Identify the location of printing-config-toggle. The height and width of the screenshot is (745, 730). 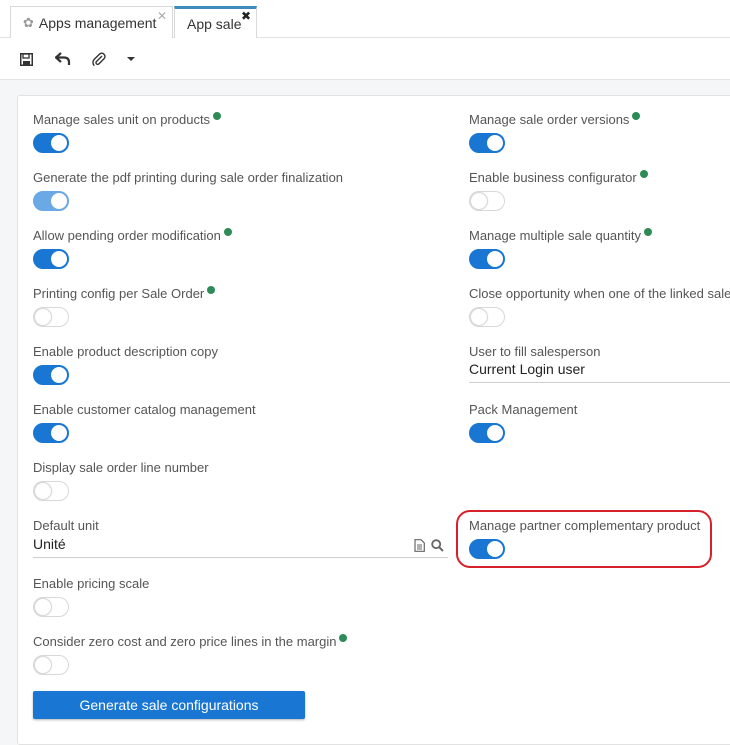
(51, 317).